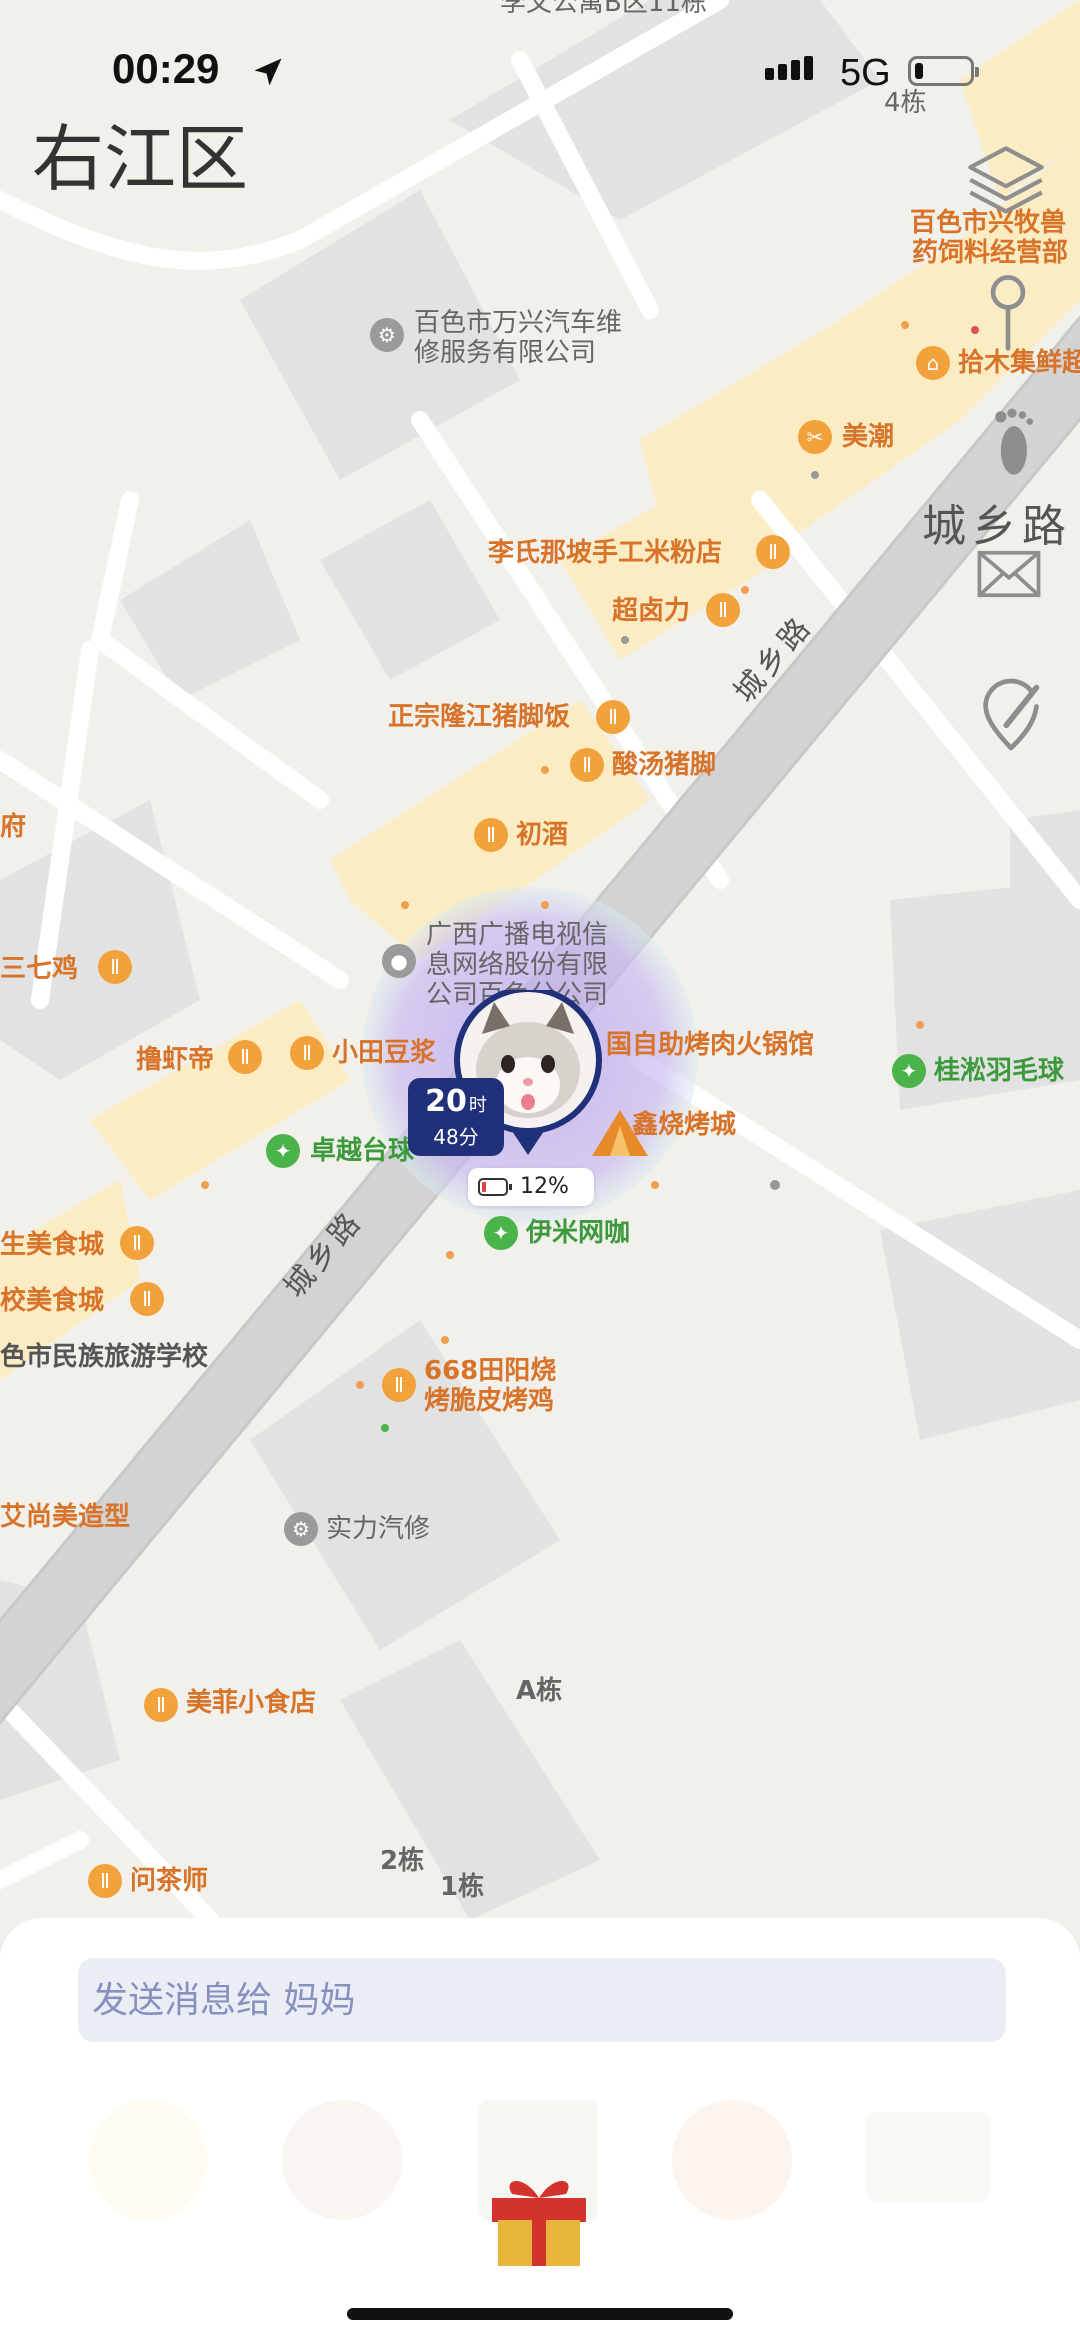 The height and width of the screenshot is (2341, 1080). Describe the element at coordinates (1009, 574) in the screenshot. I see `mail-icon` at that location.